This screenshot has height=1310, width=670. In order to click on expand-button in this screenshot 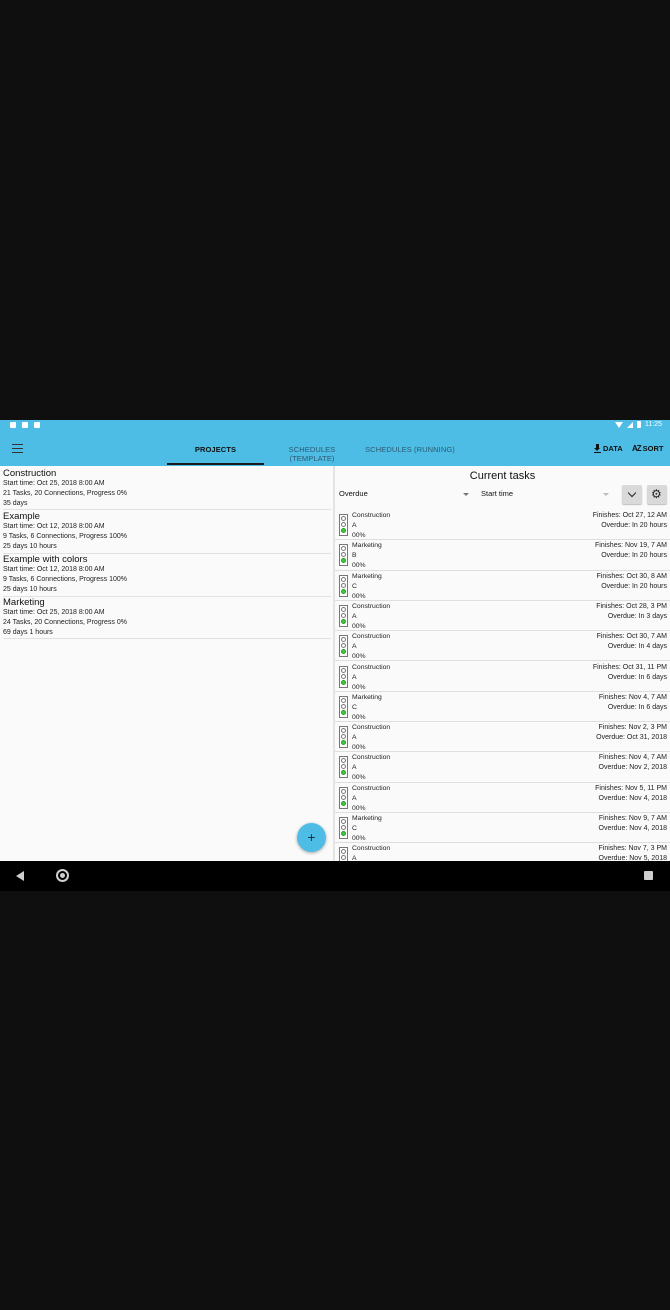, I will do `click(632, 494)`.